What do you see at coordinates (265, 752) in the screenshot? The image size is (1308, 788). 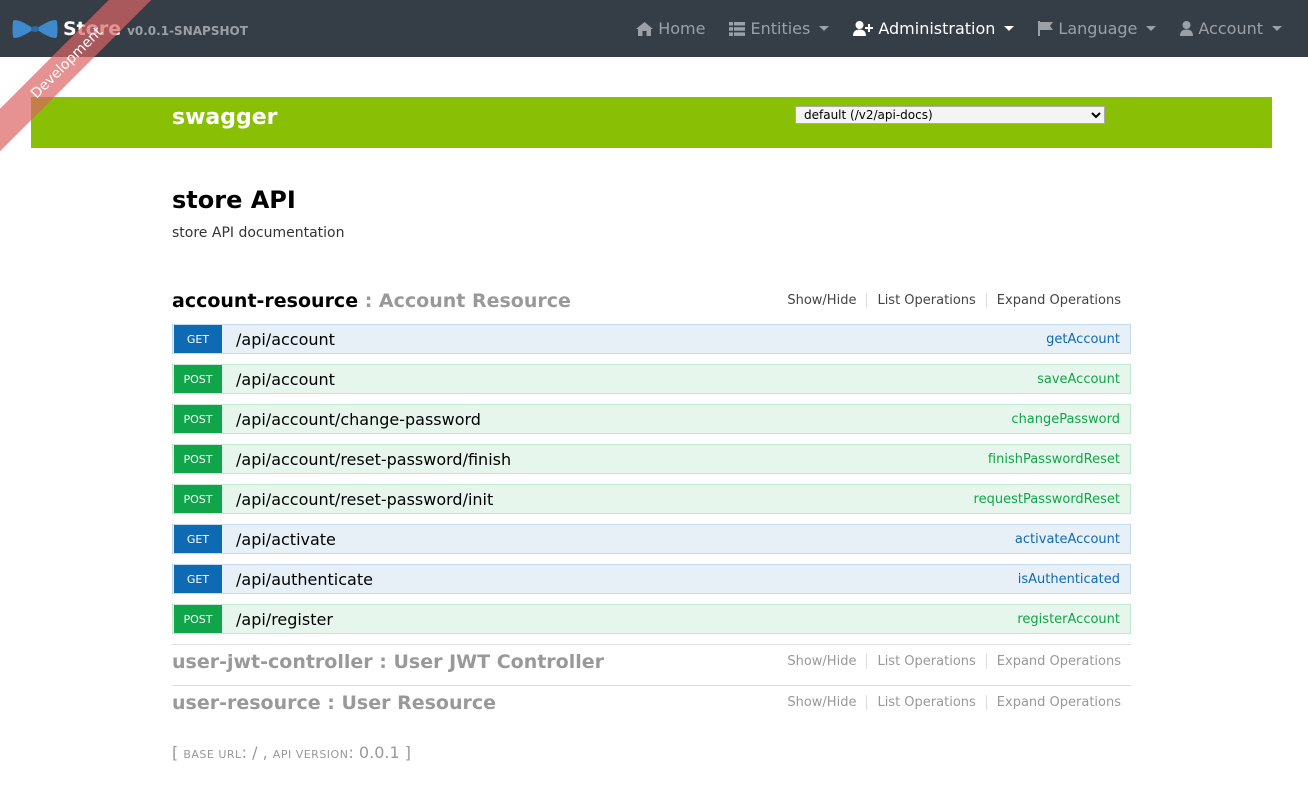 I see `footer-comma: ,` at bounding box center [265, 752].